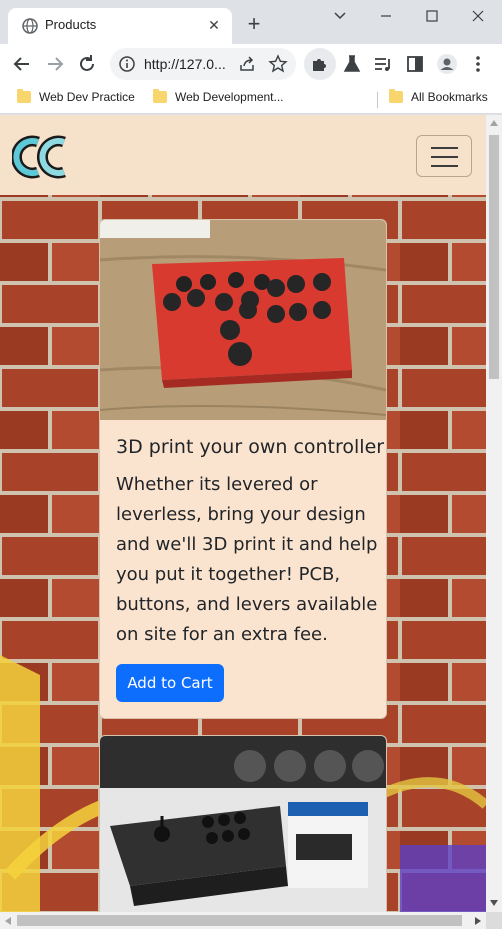 The height and width of the screenshot is (929, 502). Describe the element at coordinates (386, 16) in the screenshot. I see `minimize-icon` at that location.